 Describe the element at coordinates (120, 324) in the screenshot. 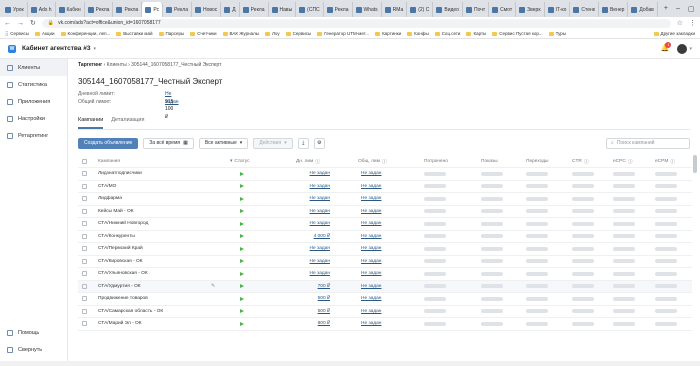

I see `campaign-name: СТА/Марий Эл - ОК` at that location.